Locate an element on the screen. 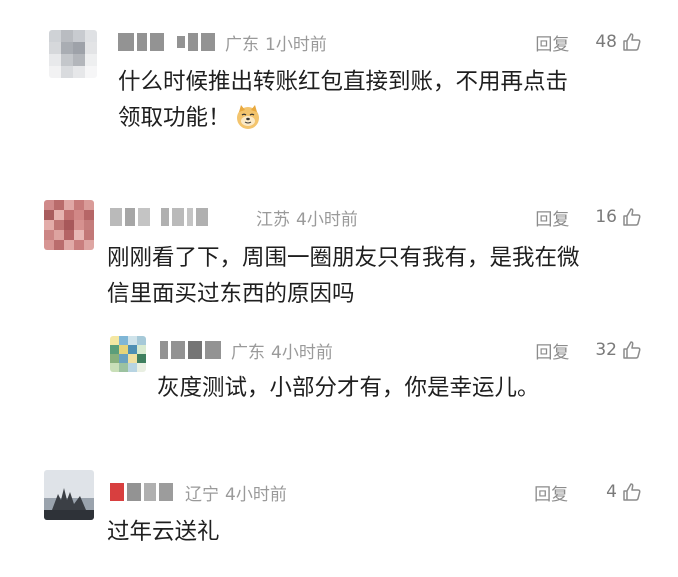  comment-text: 过年云送礼 is located at coordinates (163, 532).